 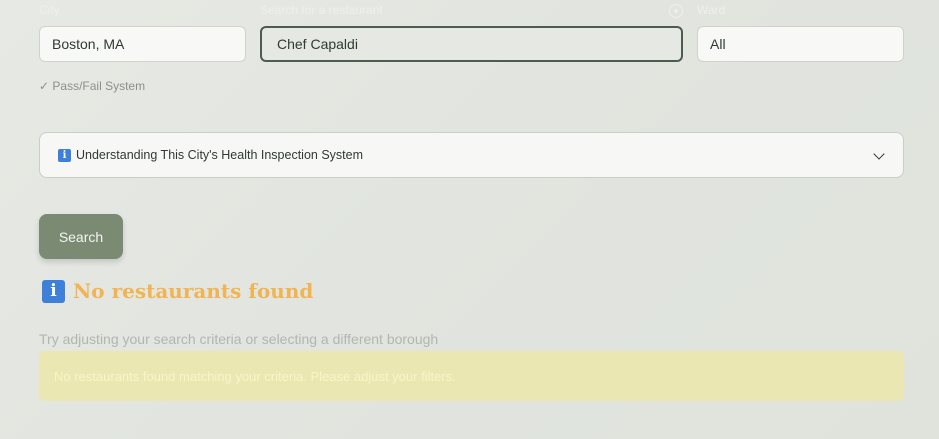 I want to click on restaurant-search-input: Chef Capaldi, so click(x=471, y=44).